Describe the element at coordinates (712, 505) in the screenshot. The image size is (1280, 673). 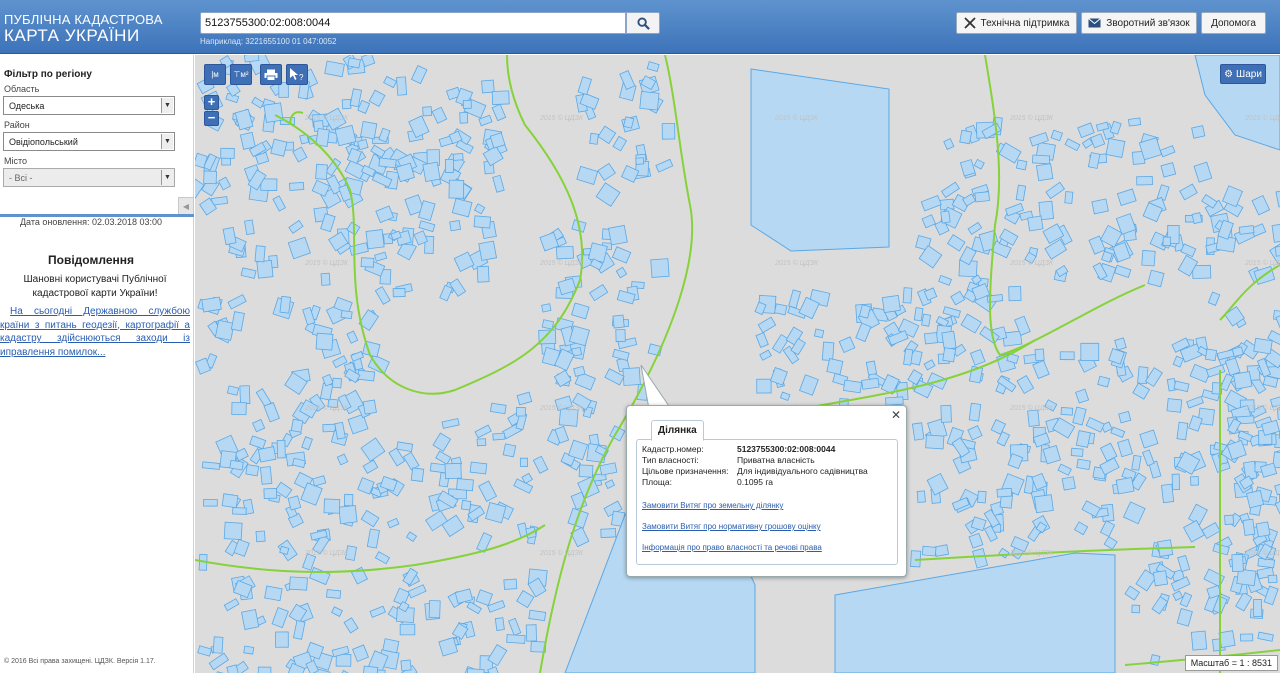
I see `order-extract-link: Замовити Витяг про земельну ділянку` at that location.